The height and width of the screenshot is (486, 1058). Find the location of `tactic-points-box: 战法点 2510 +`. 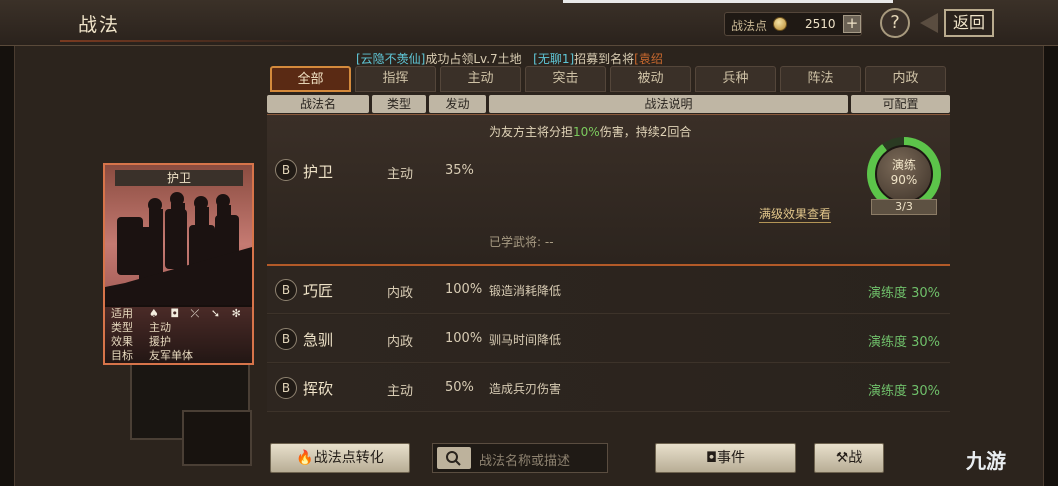

tactic-points-box: 战法点 2510 + is located at coordinates (793, 24).